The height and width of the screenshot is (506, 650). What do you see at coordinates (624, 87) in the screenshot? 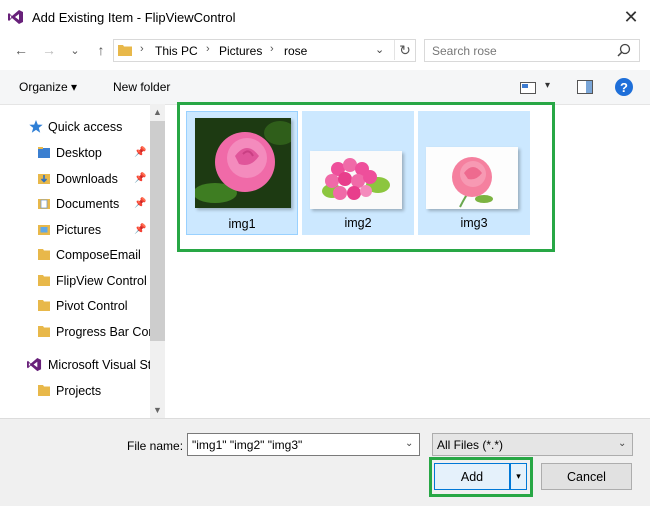
I see `help-button: ?` at bounding box center [624, 87].